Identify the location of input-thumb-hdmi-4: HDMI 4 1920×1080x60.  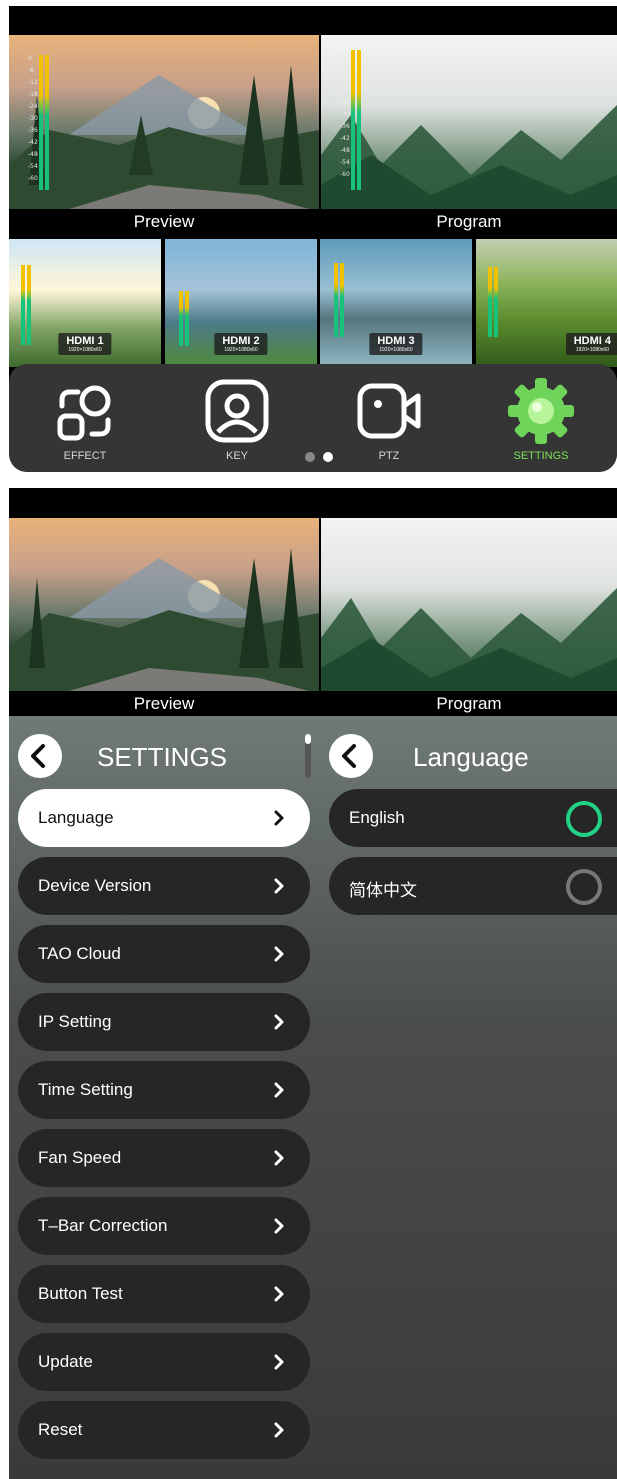
(546, 303).